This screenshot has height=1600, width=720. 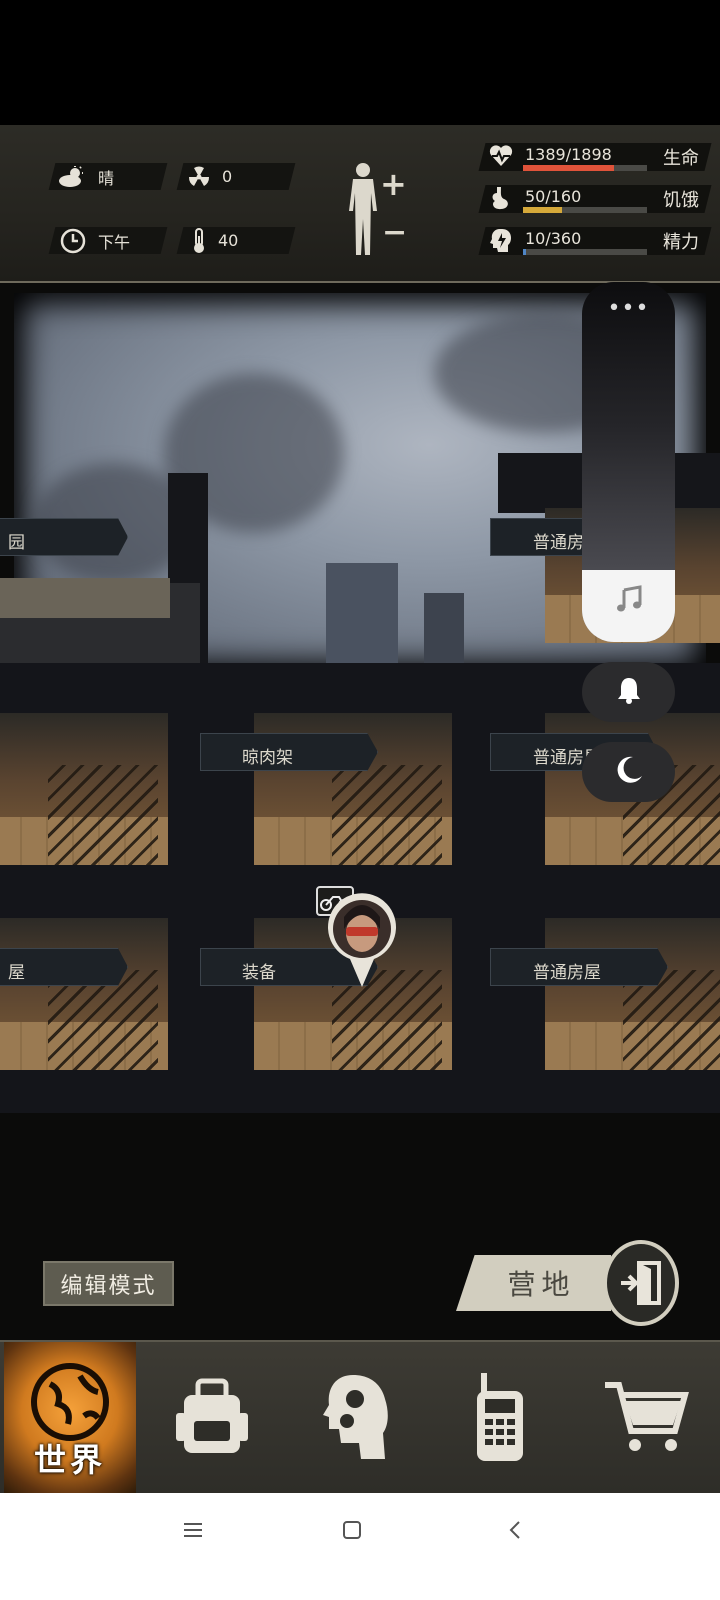 I want to click on back-chevron-icon, so click(x=515, y=1532).